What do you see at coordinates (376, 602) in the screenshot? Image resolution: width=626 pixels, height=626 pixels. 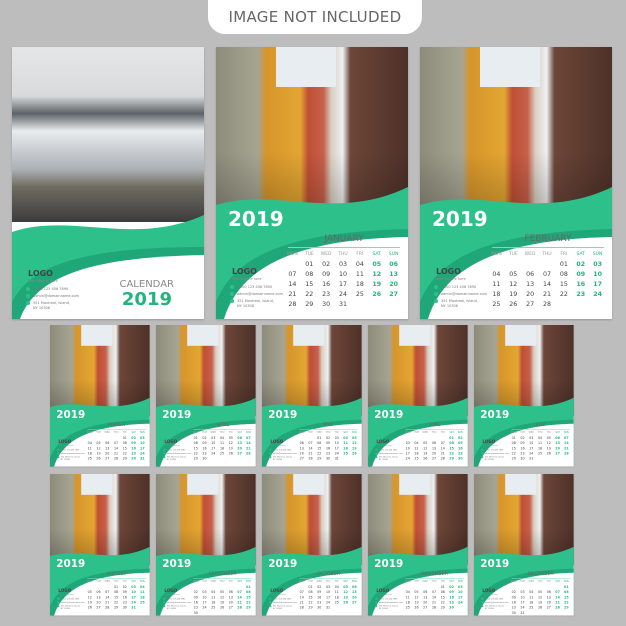 I see `email-icon` at bounding box center [376, 602].